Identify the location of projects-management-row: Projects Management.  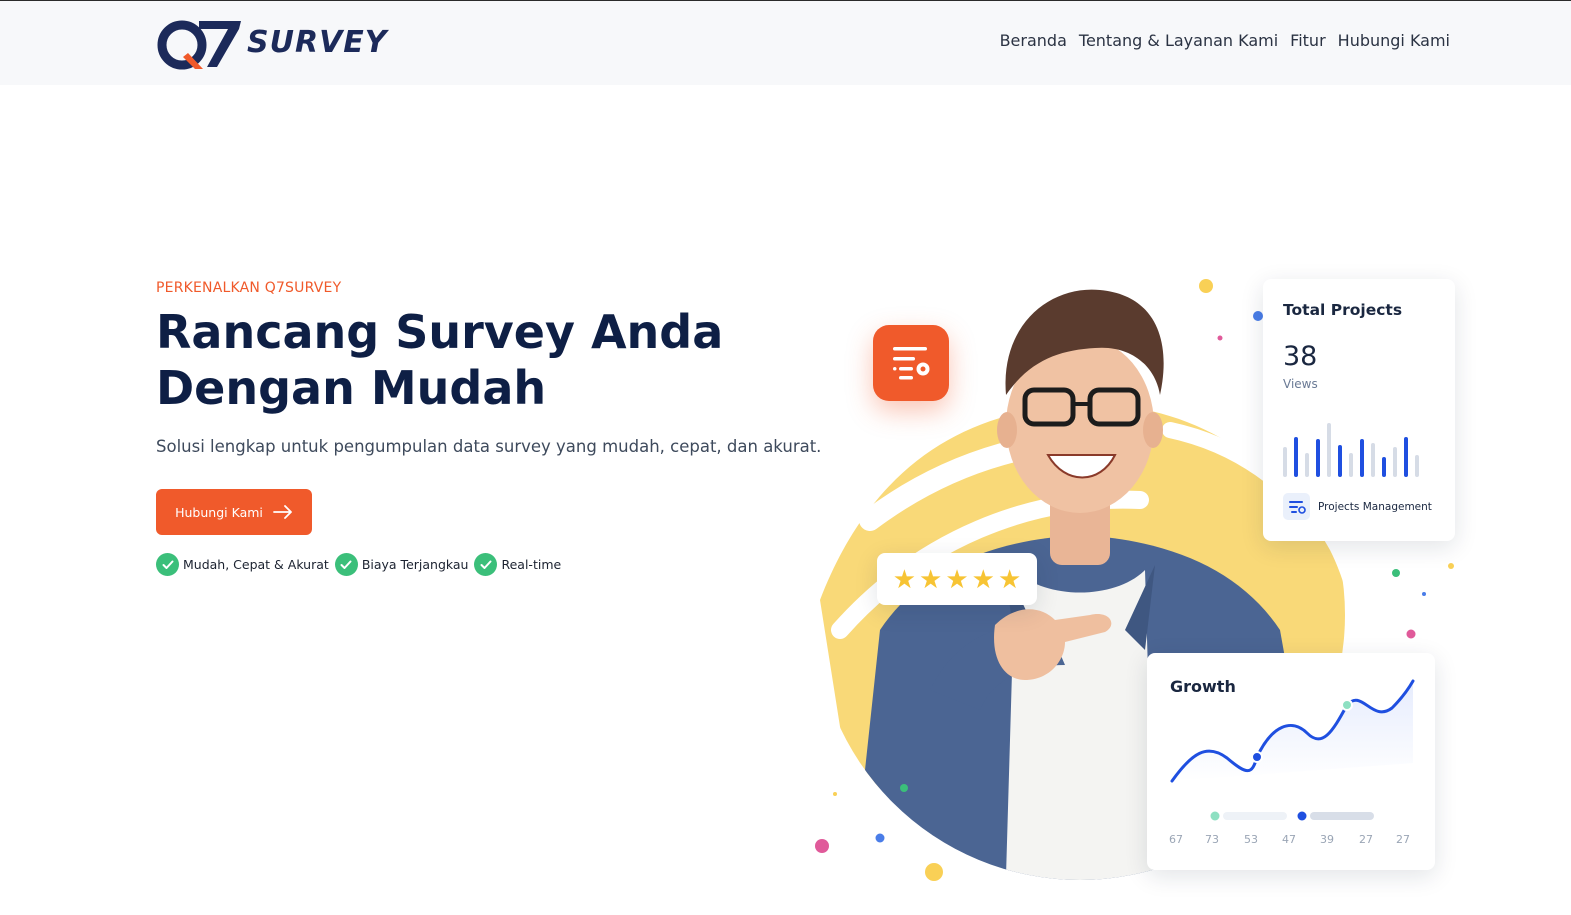
(1357, 506).